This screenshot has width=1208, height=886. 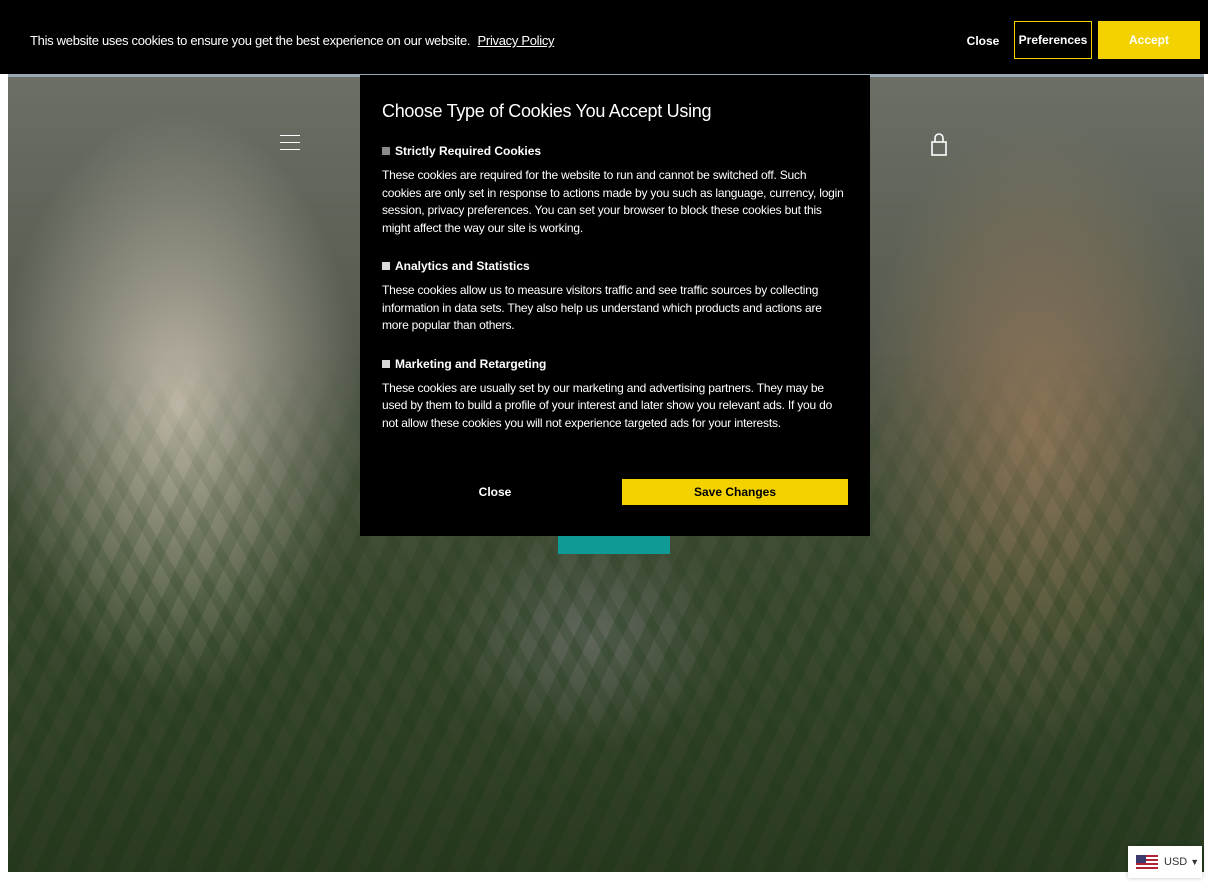 I want to click on option-label: Marketing and Retargeting, so click(x=471, y=363).